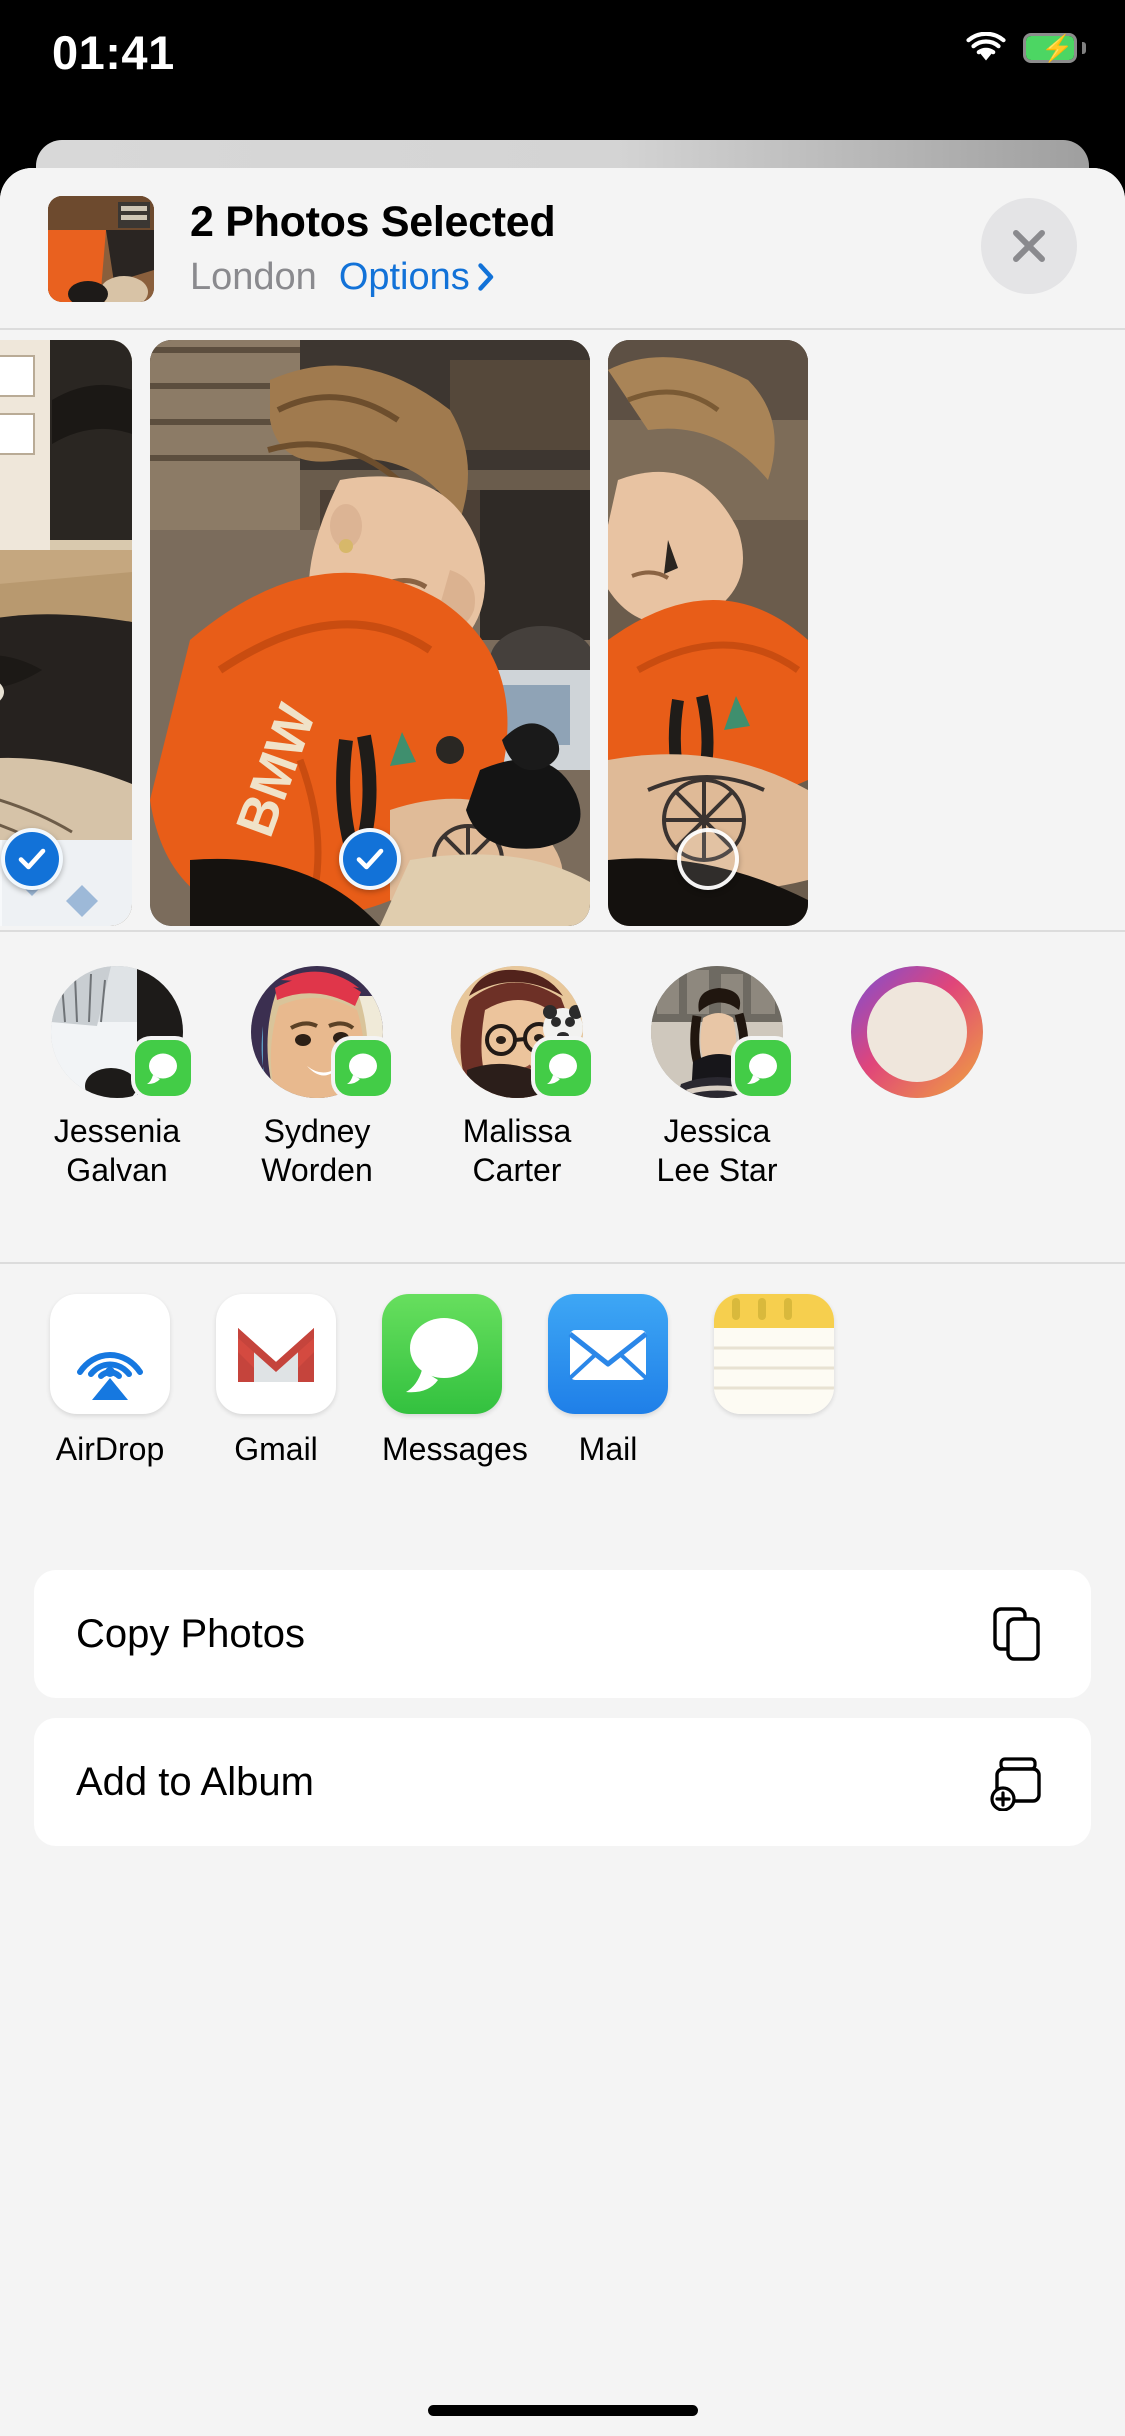 The image size is (1125, 2436). I want to click on action-label: Copy Photos, so click(191, 1633).